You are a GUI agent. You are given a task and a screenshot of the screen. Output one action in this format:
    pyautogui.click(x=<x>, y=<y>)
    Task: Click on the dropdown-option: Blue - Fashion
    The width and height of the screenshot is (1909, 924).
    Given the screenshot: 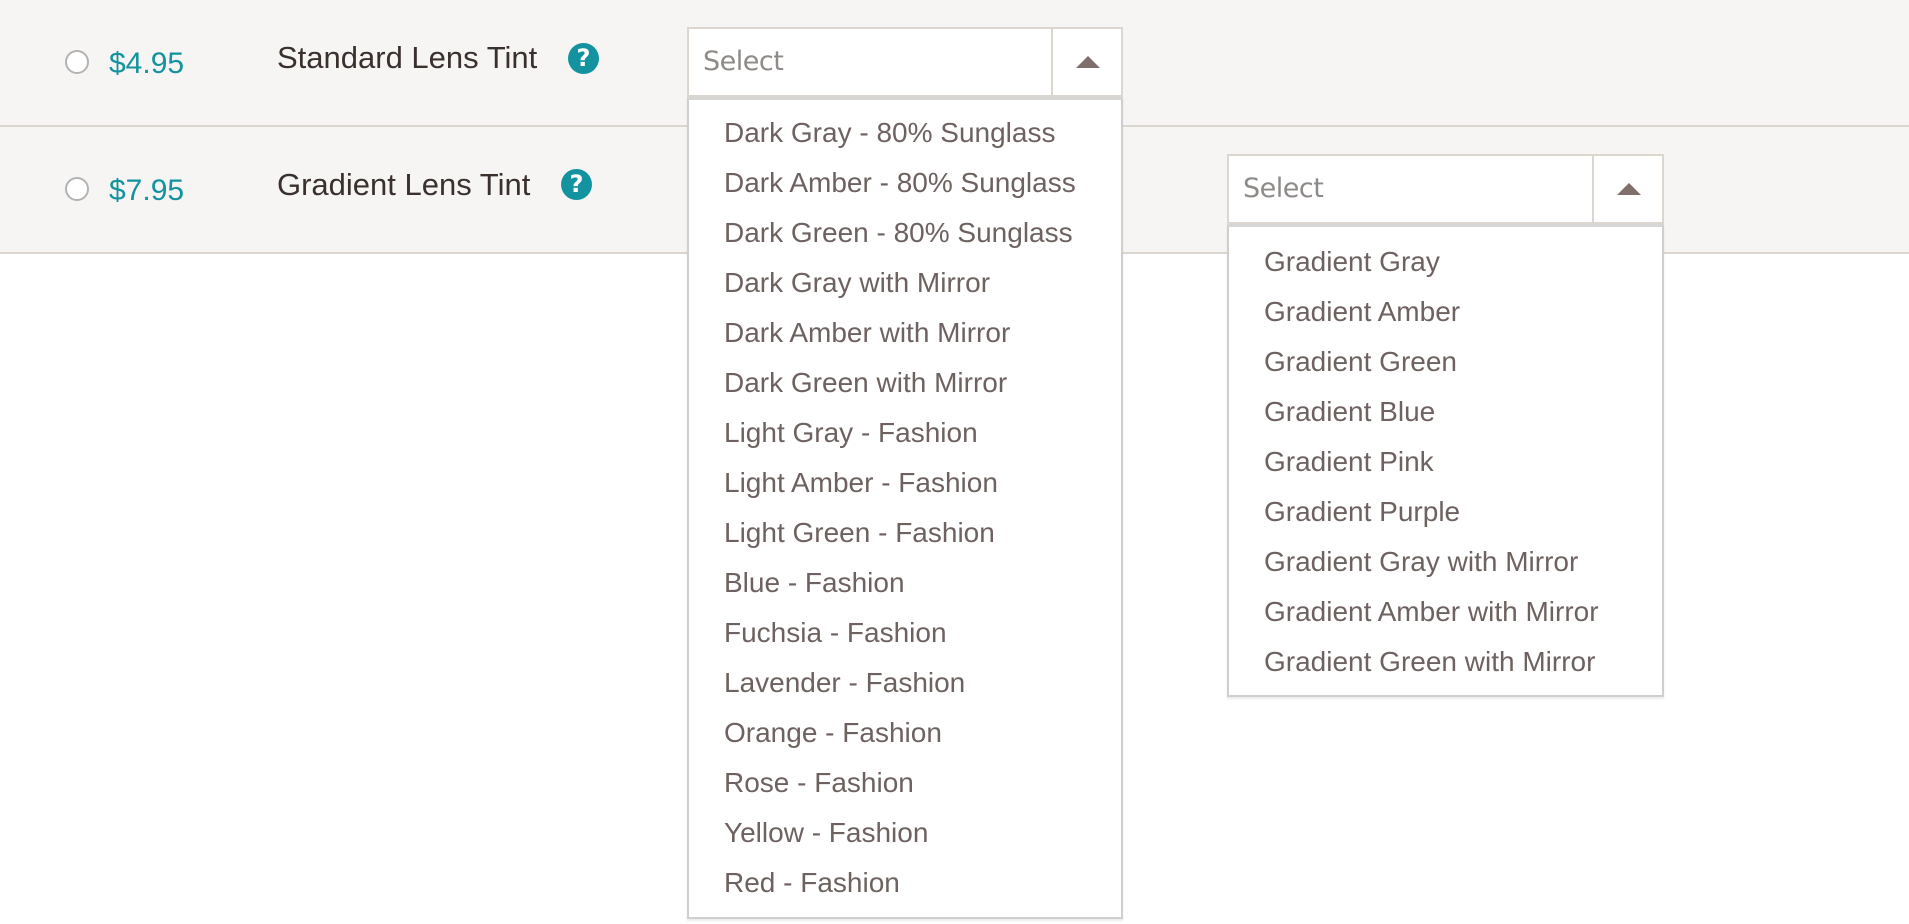 What is the action you would take?
    pyautogui.click(x=905, y=583)
    